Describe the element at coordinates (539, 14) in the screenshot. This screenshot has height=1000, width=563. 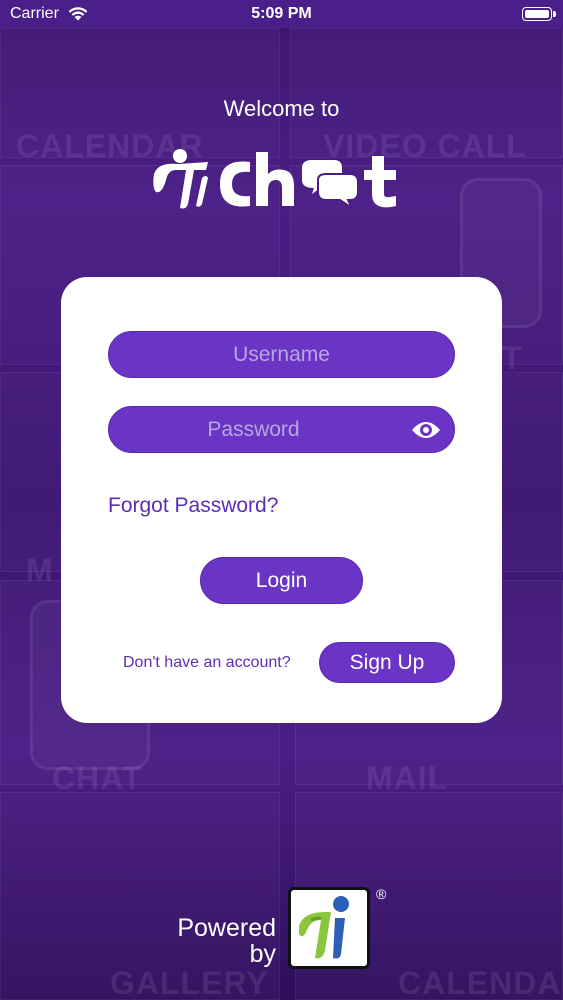
I see `battery-icon` at that location.